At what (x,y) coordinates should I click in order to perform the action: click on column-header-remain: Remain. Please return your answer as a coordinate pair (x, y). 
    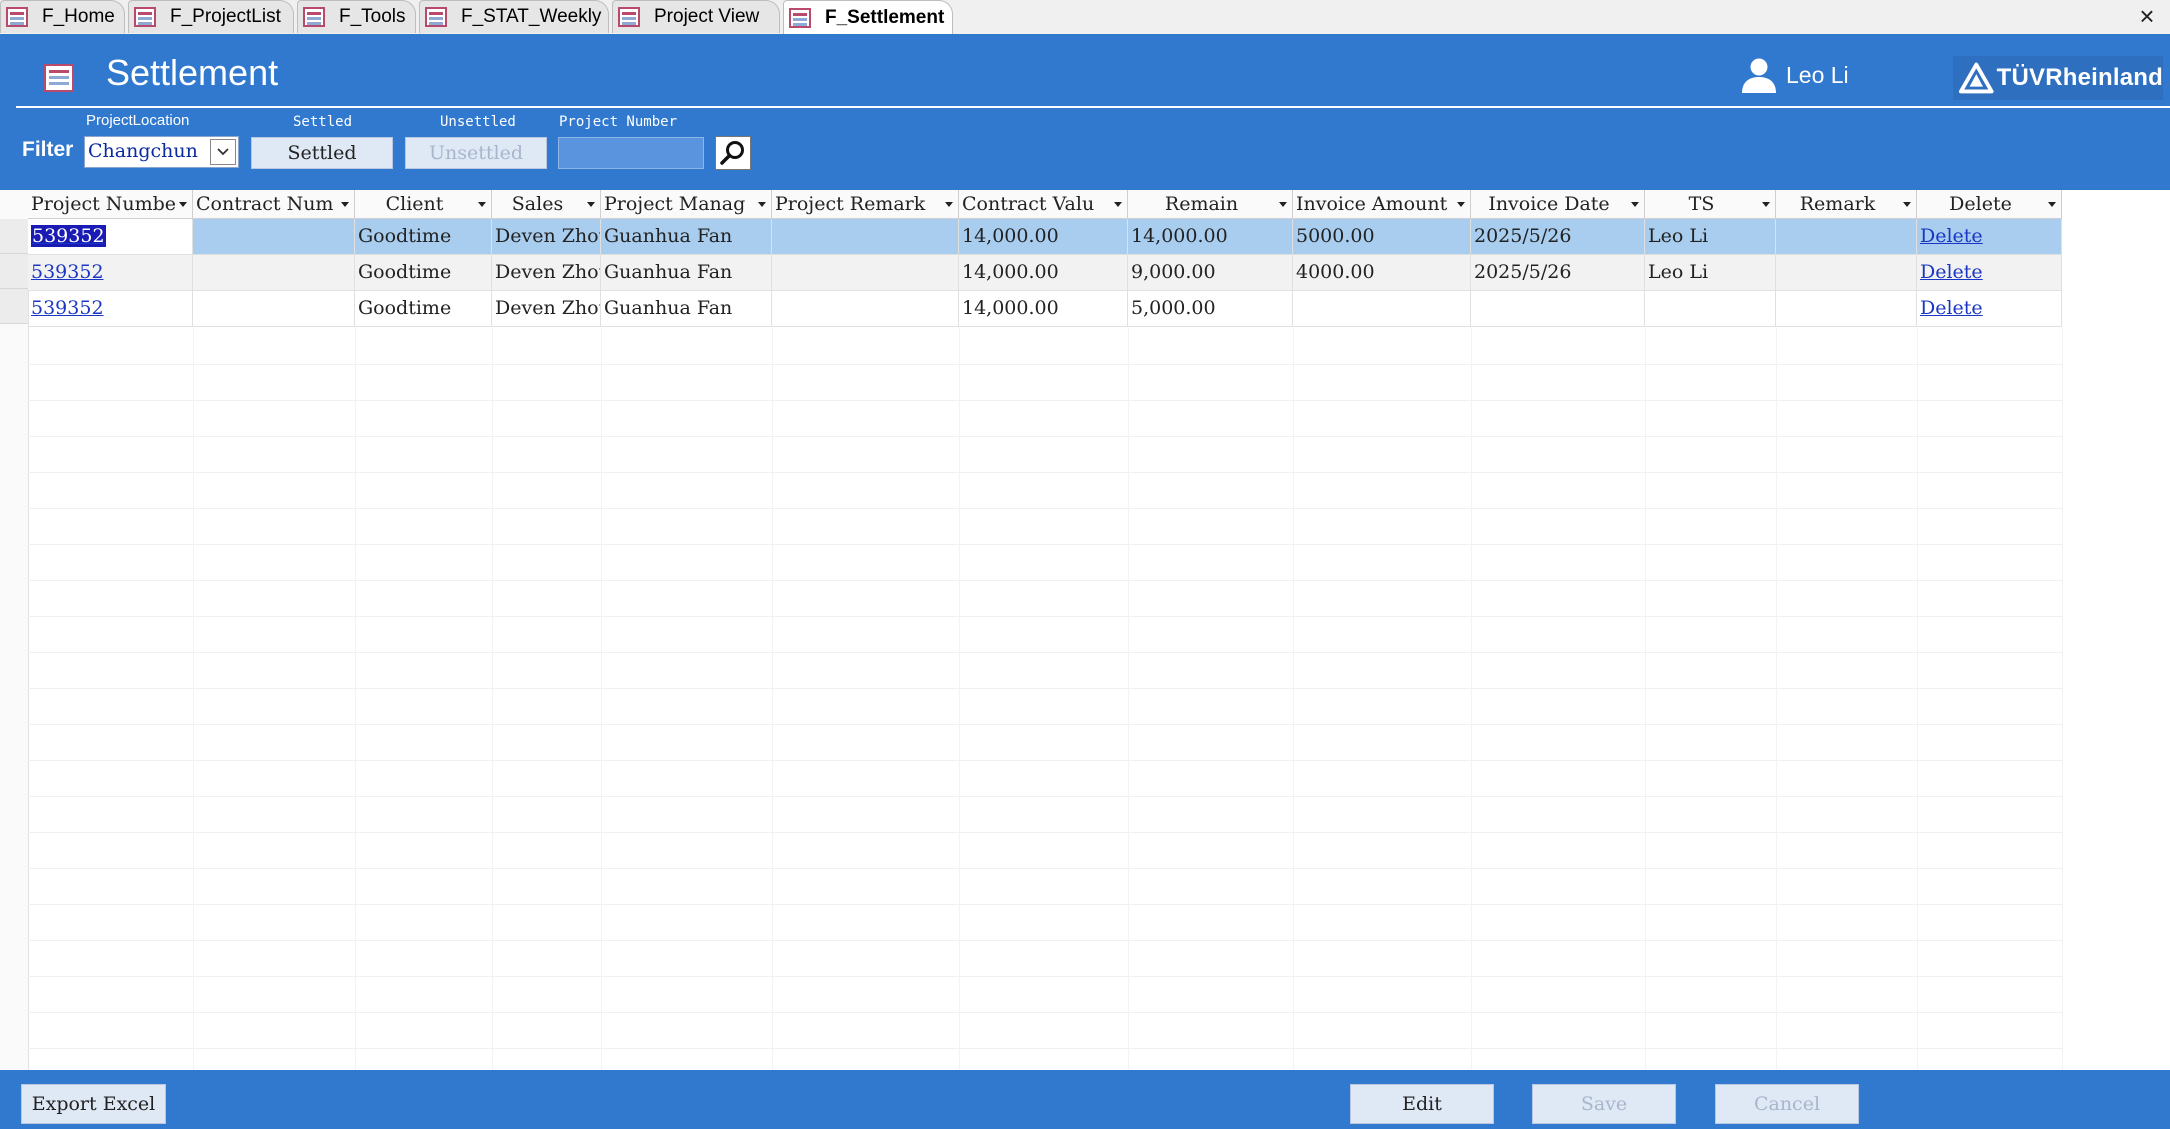
    Looking at the image, I should click on (1210, 204).